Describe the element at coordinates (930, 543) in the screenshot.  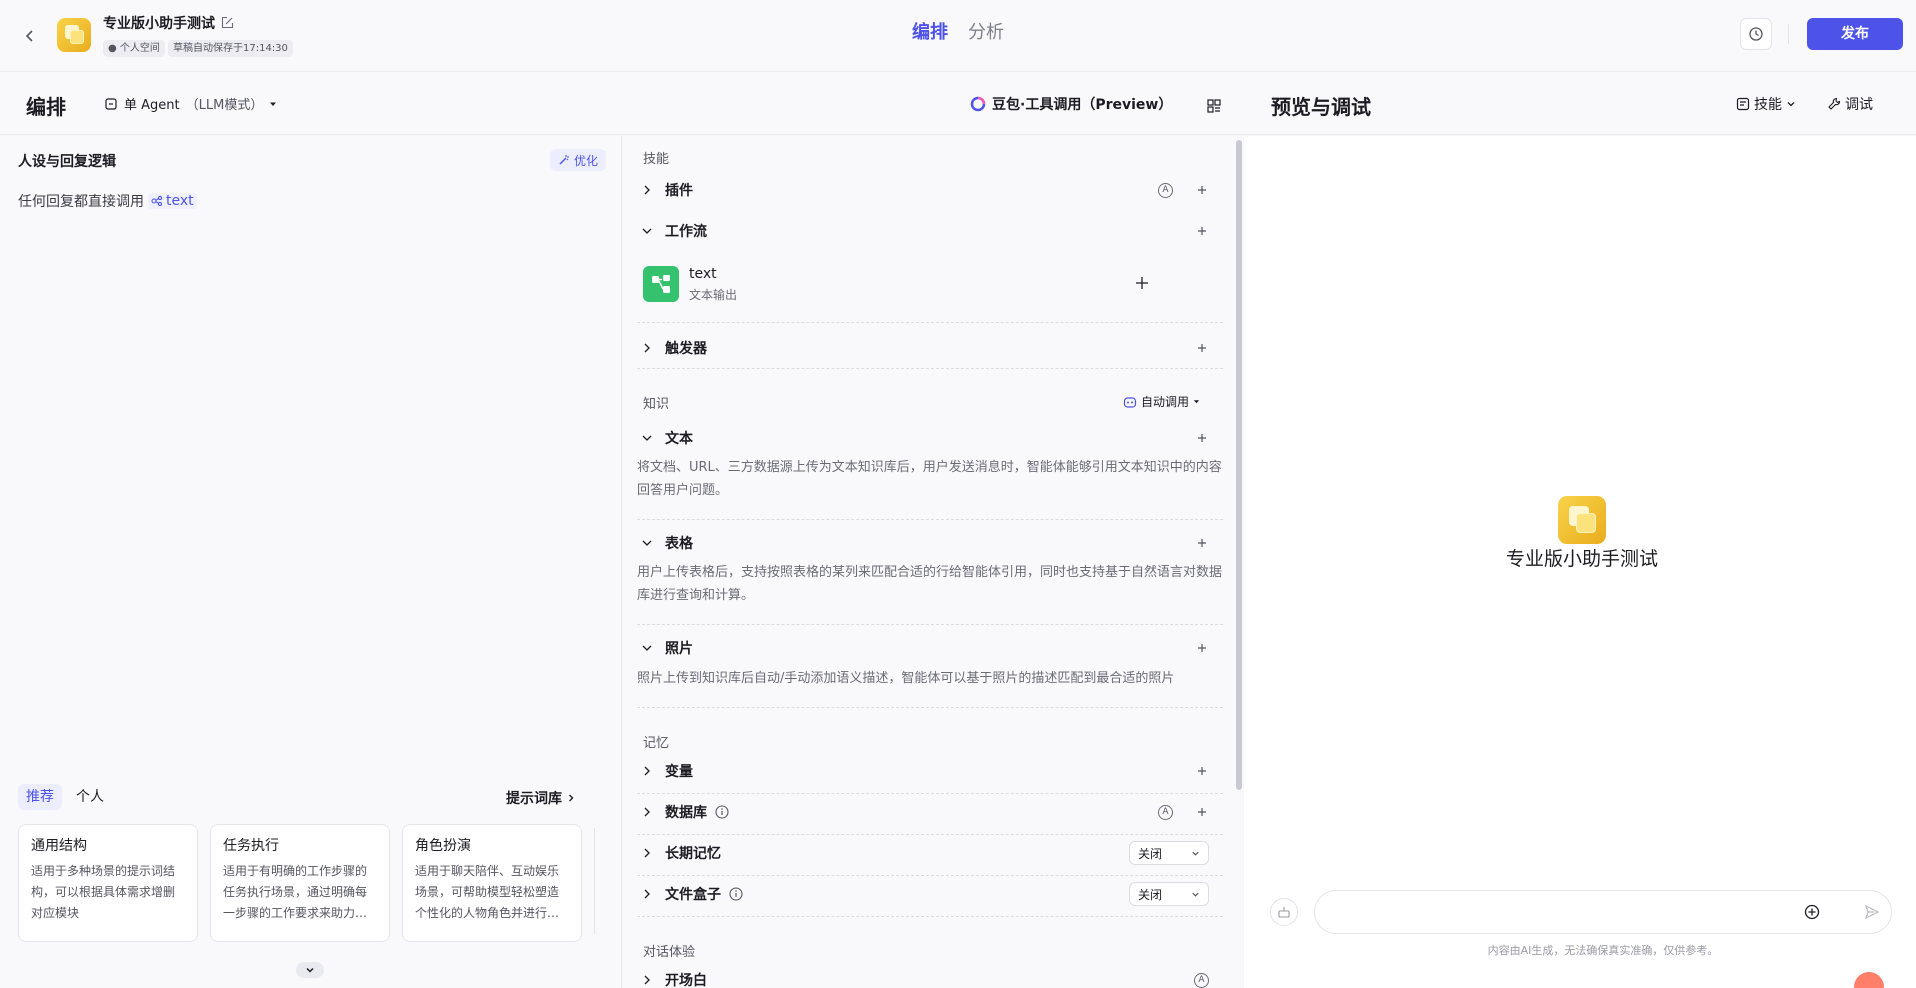
I see `table-knowledge-row: 表格` at that location.